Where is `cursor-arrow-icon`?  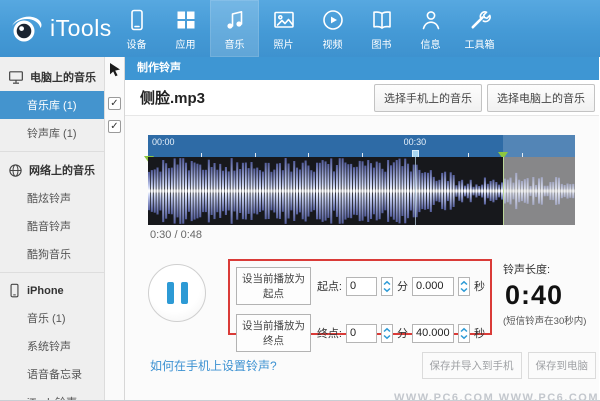 cursor-arrow-icon is located at coordinates (115, 69).